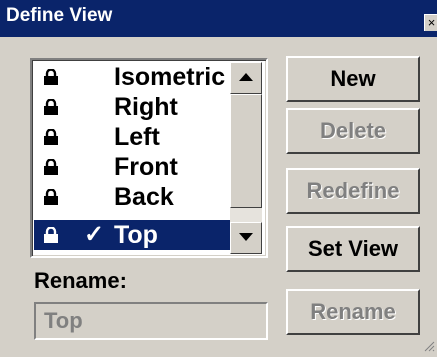 The height and width of the screenshot is (357, 437). I want to click on up-arrow-icon, so click(246, 77).